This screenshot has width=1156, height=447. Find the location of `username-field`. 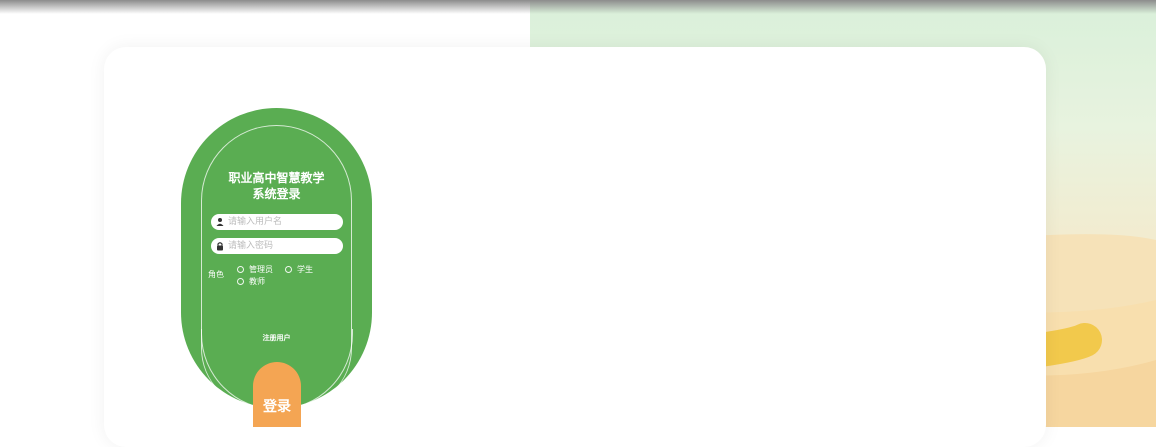

username-field is located at coordinates (277, 222).